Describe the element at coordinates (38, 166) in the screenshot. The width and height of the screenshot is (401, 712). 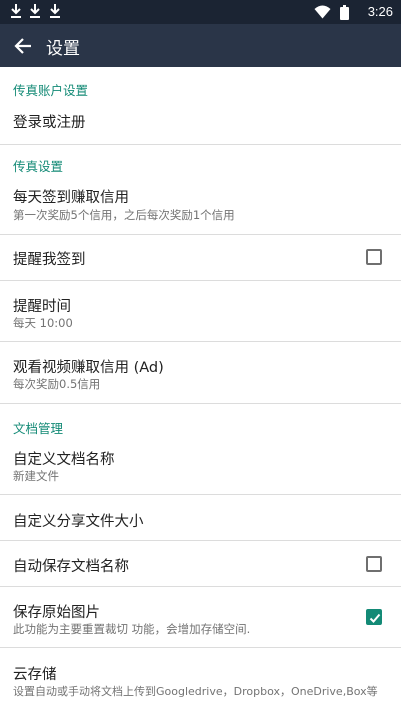
I see `section-header-fax-settings: 传真设置` at that location.